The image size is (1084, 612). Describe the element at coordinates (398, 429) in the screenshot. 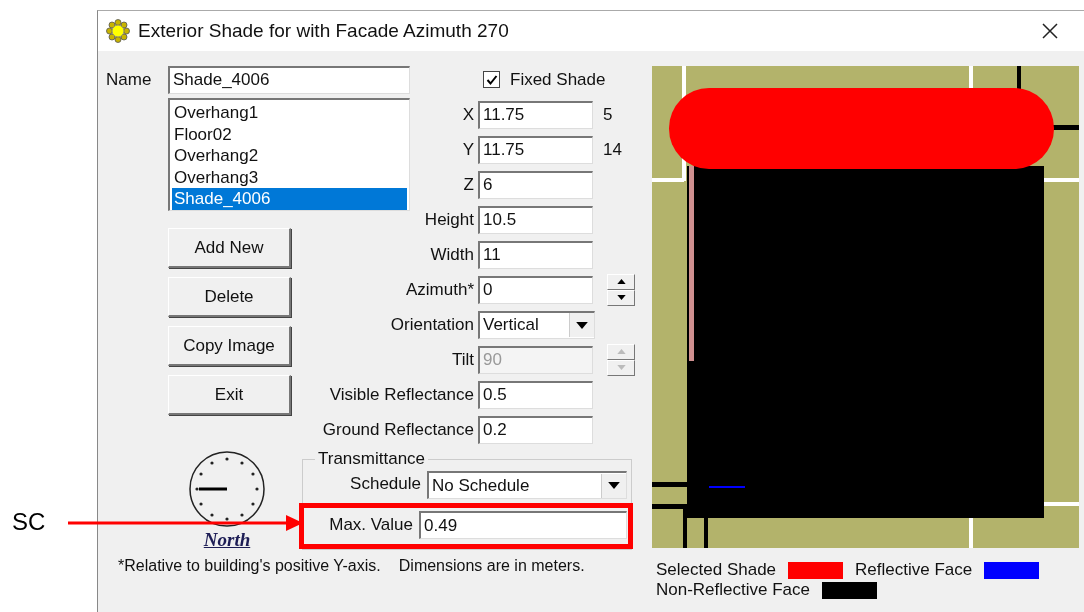

I see `field-label: Ground Reflectance` at that location.